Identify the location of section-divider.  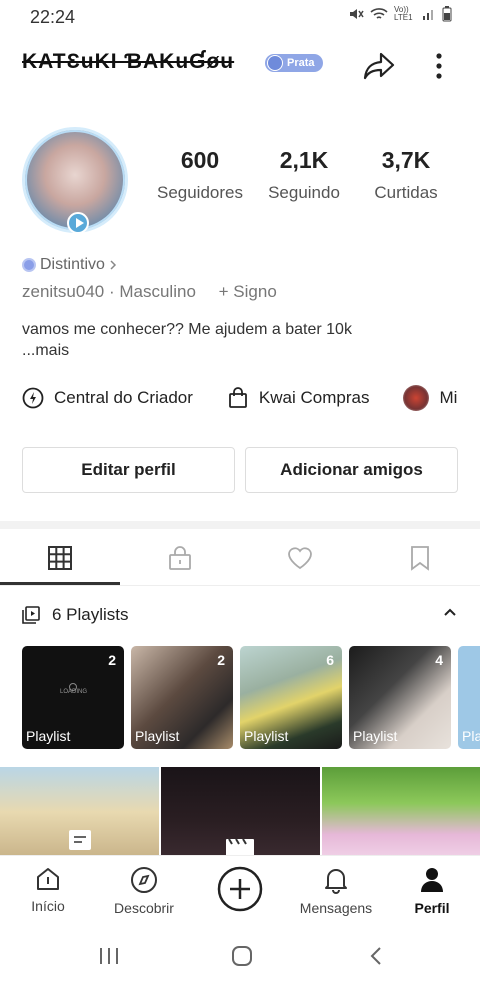
(240, 525).